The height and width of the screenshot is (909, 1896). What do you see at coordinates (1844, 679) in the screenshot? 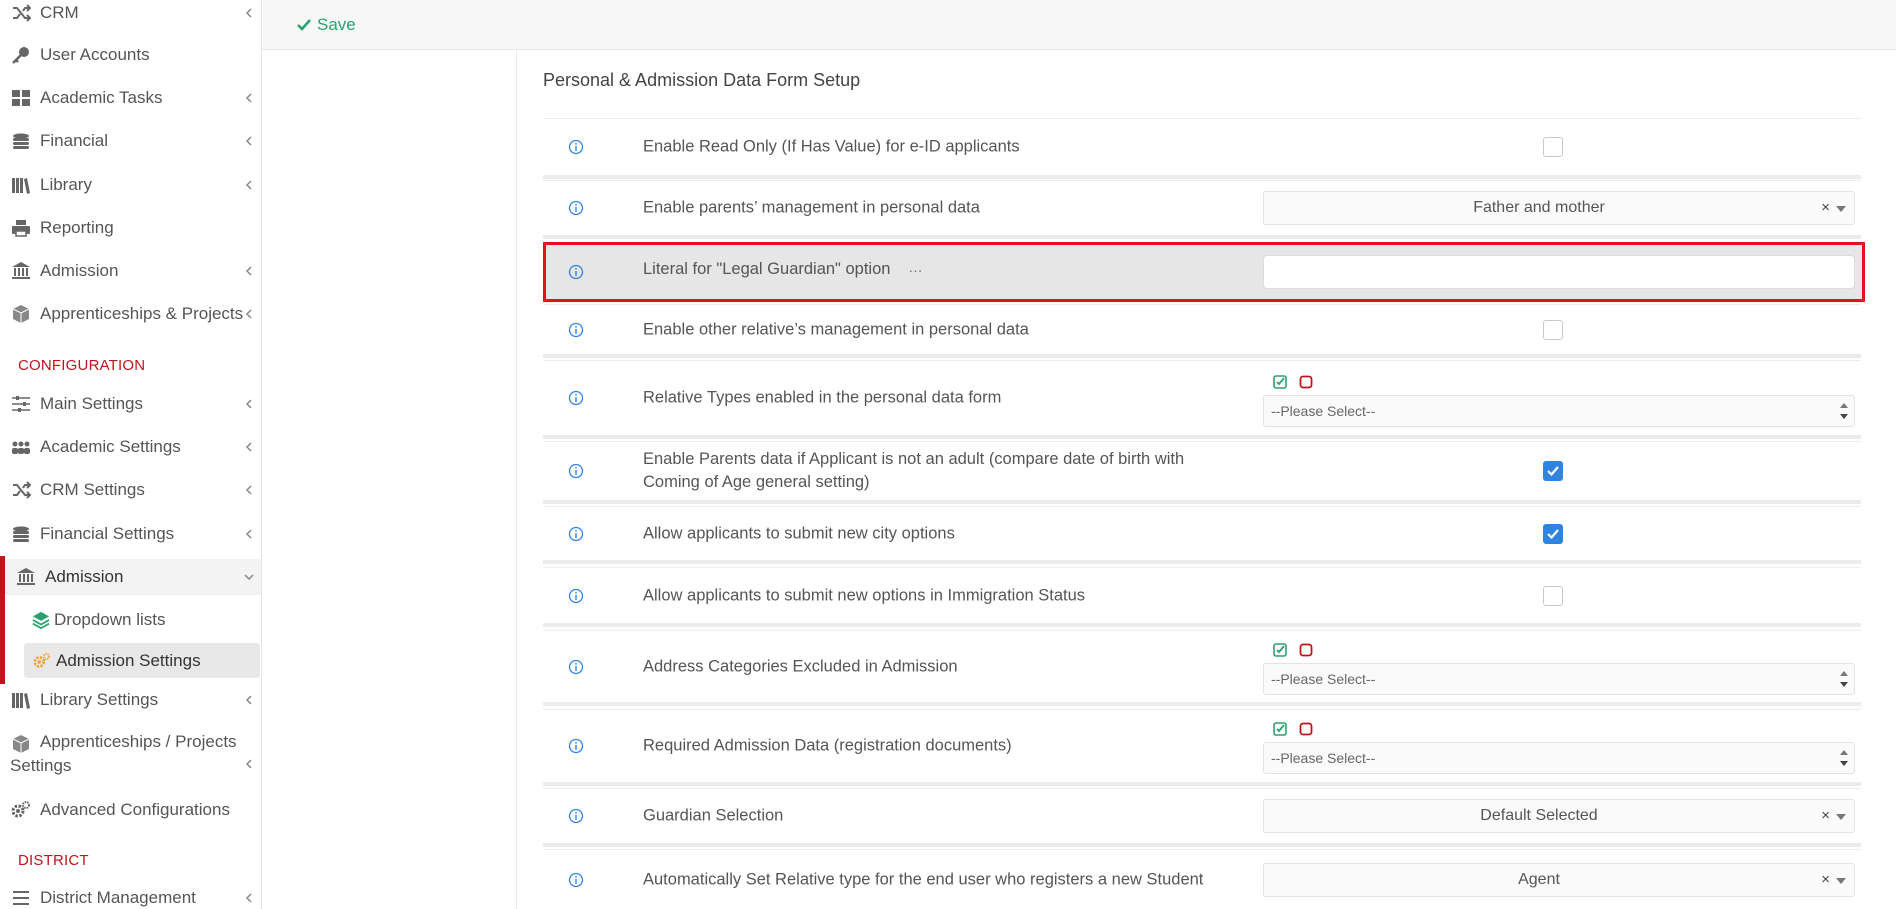
I see `spinner-arrows-icon` at bounding box center [1844, 679].